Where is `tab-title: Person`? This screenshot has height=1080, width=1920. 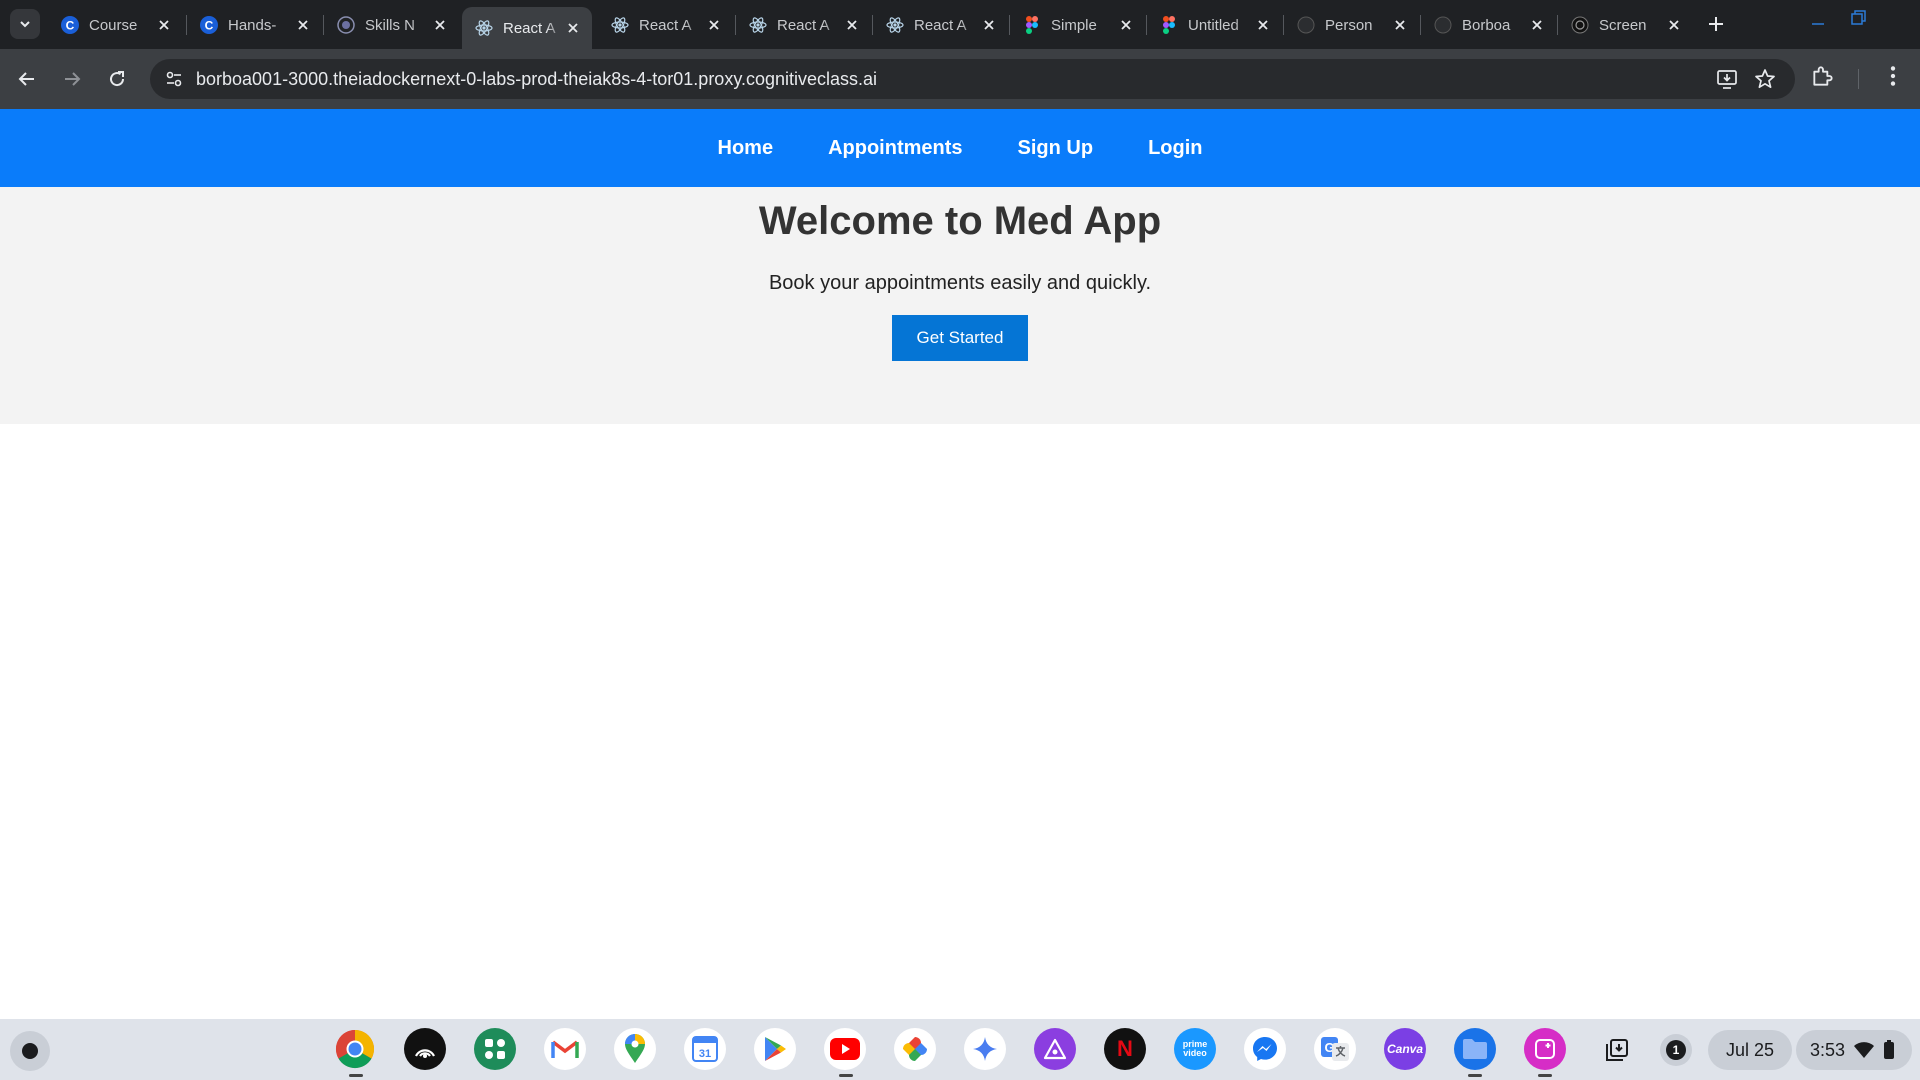 tab-title: Person is located at coordinates (1349, 25).